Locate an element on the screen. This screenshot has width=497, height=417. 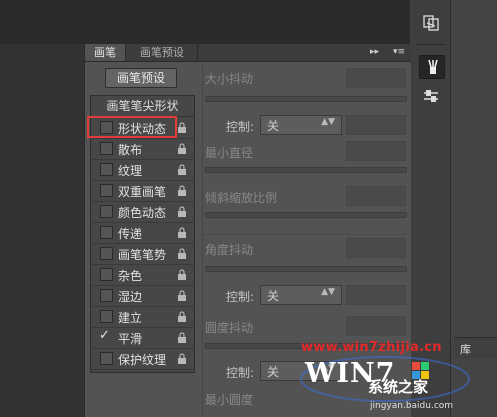
list-item-label: 纹理 is located at coordinates (130, 171).